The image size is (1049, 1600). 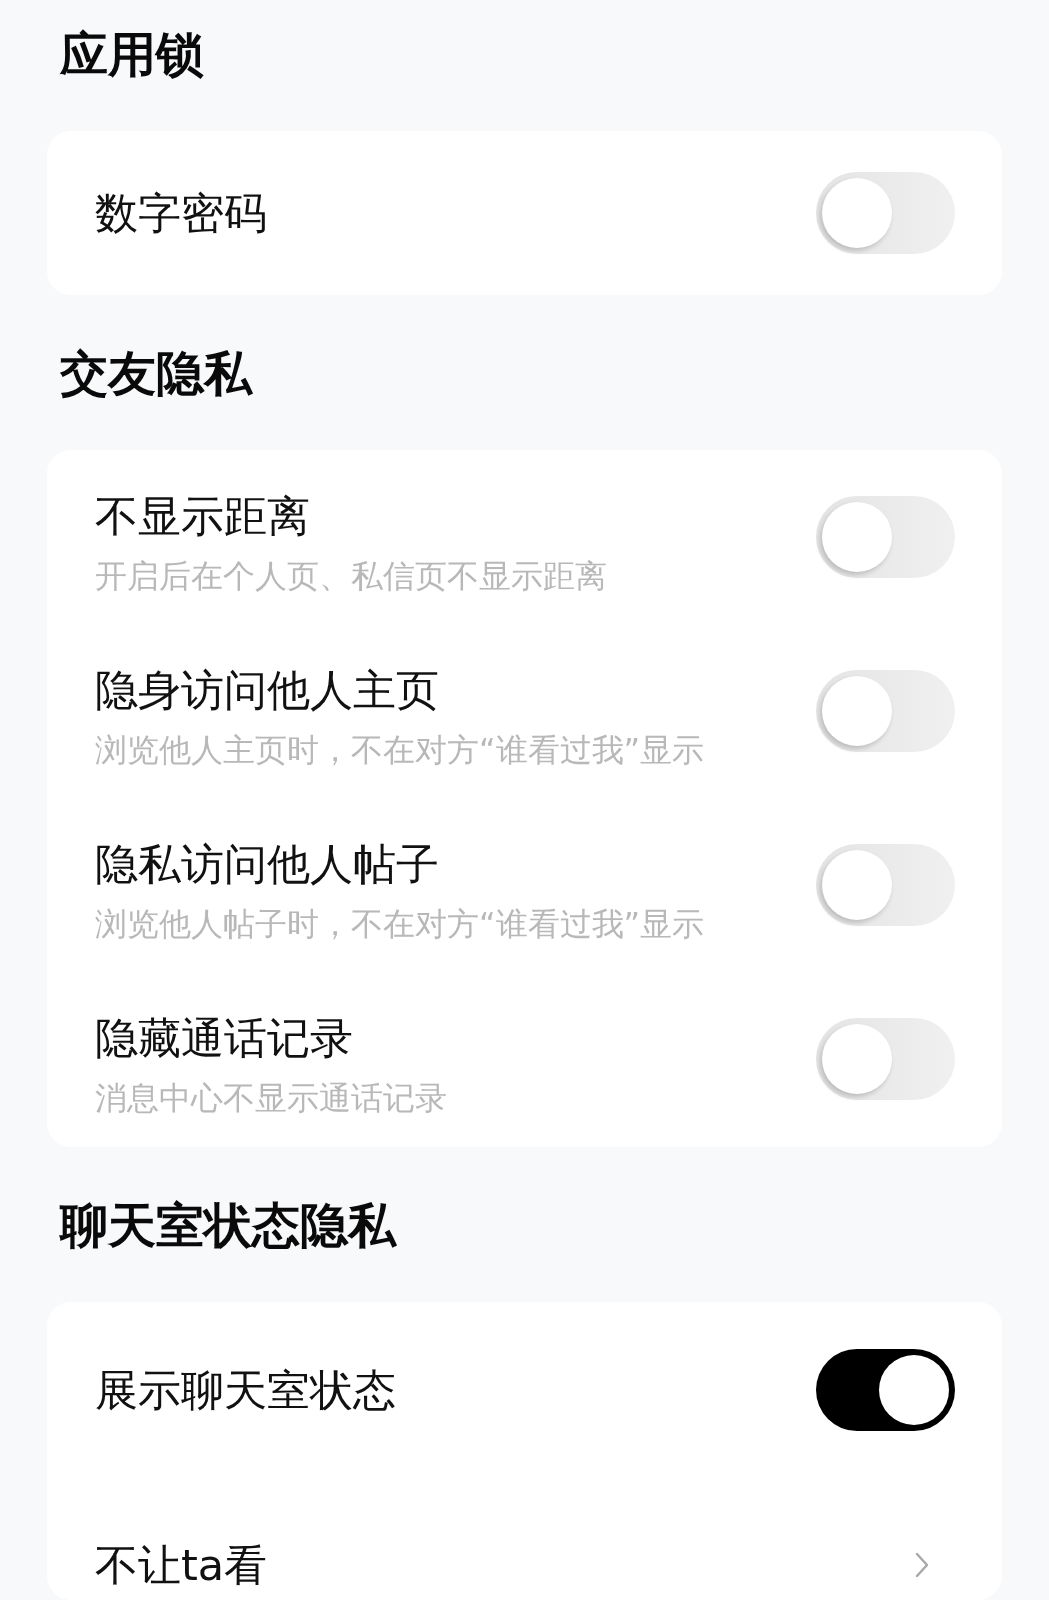 What do you see at coordinates (181, 213) in the screenshot?
I see `setting-label: 数字密码` at bounding box center [181, 213].